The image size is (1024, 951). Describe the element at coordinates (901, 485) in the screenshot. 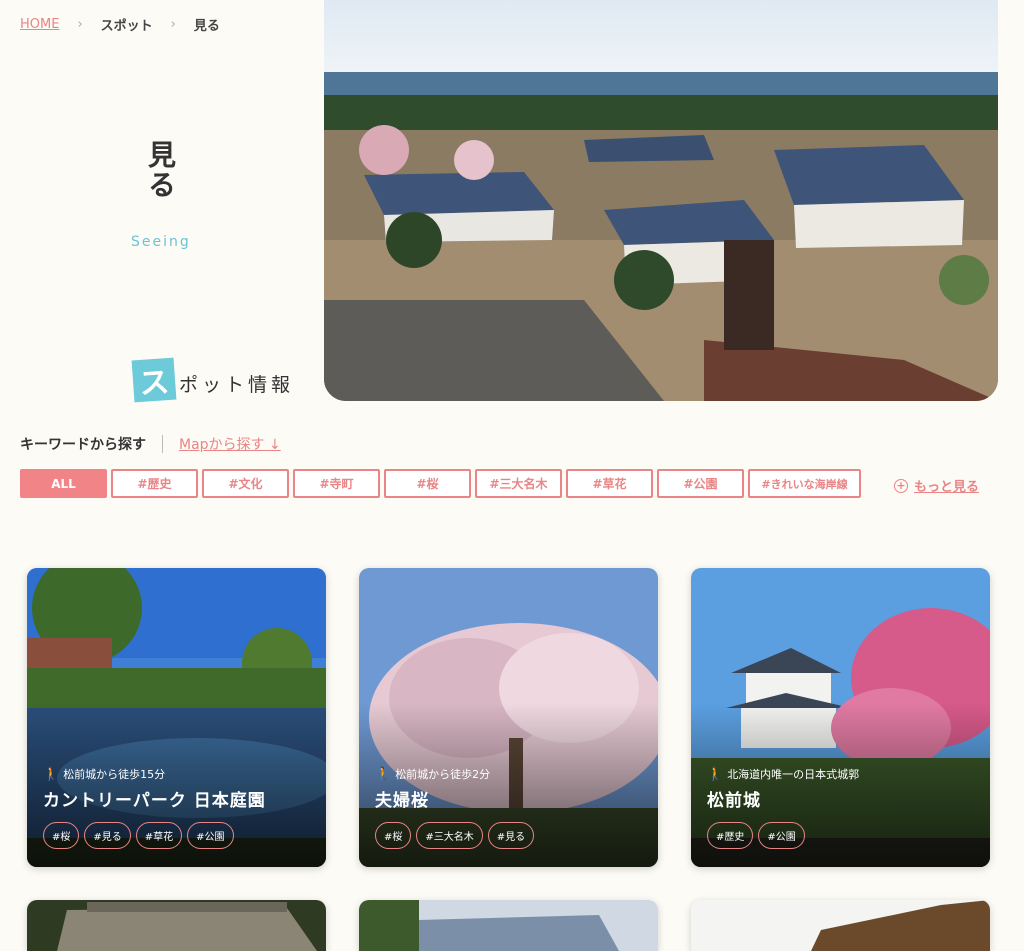

I see `plus-circle-icon: +` at that location.